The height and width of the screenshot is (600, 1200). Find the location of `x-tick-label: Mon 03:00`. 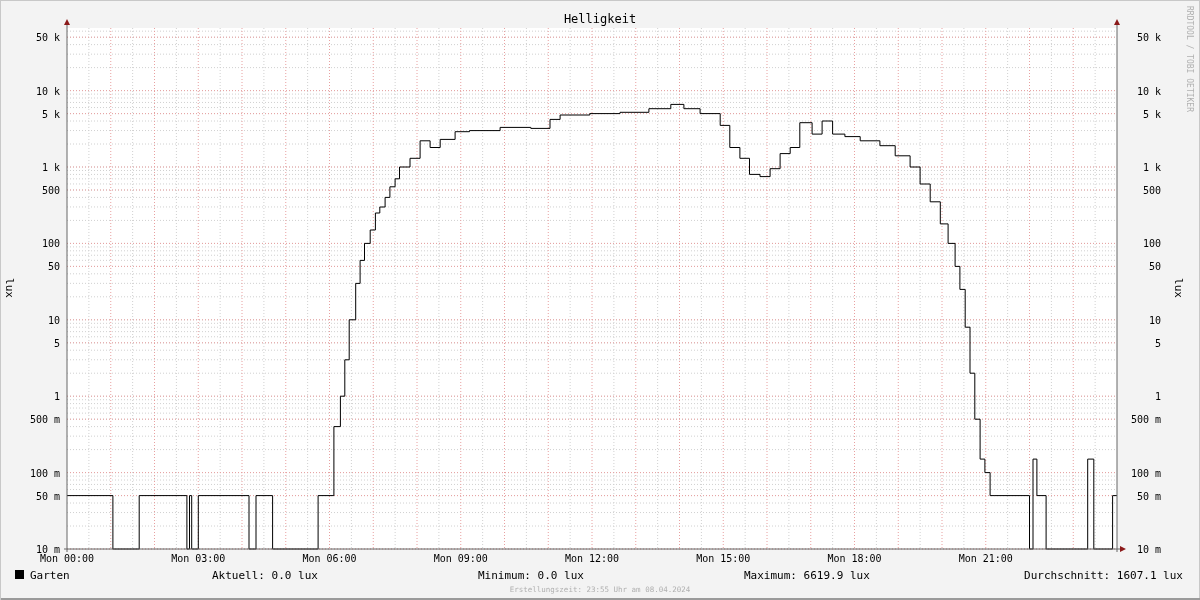

x-tick-label: Mon 03:00 is located at coordinates (198, 558).